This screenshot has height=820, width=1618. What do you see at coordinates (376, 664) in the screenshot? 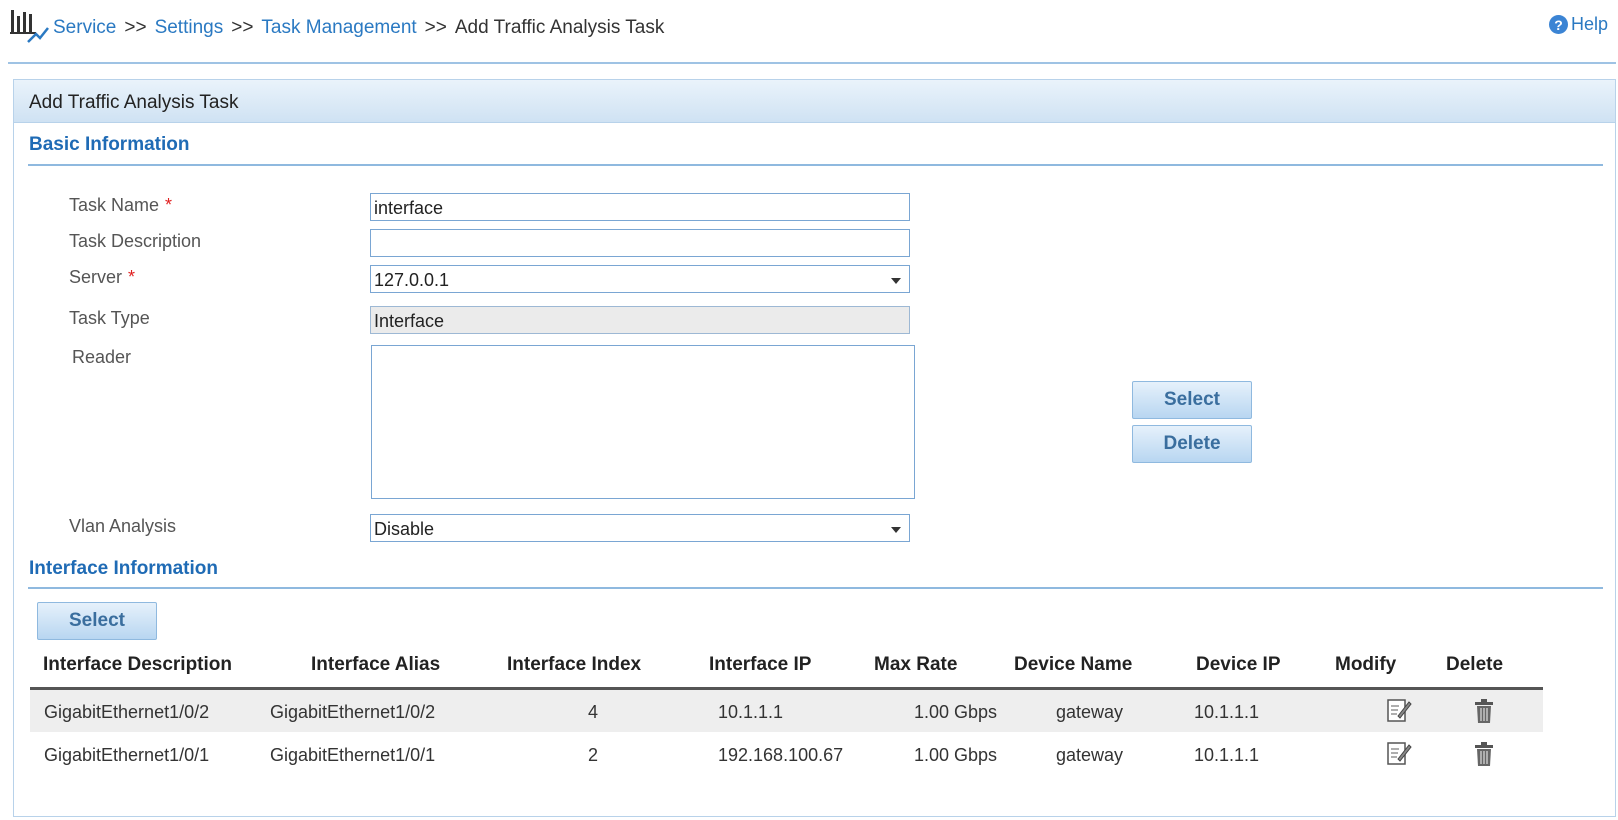
I see `column-interface-alias: Interface Alias` at bounding box center [376, 664].